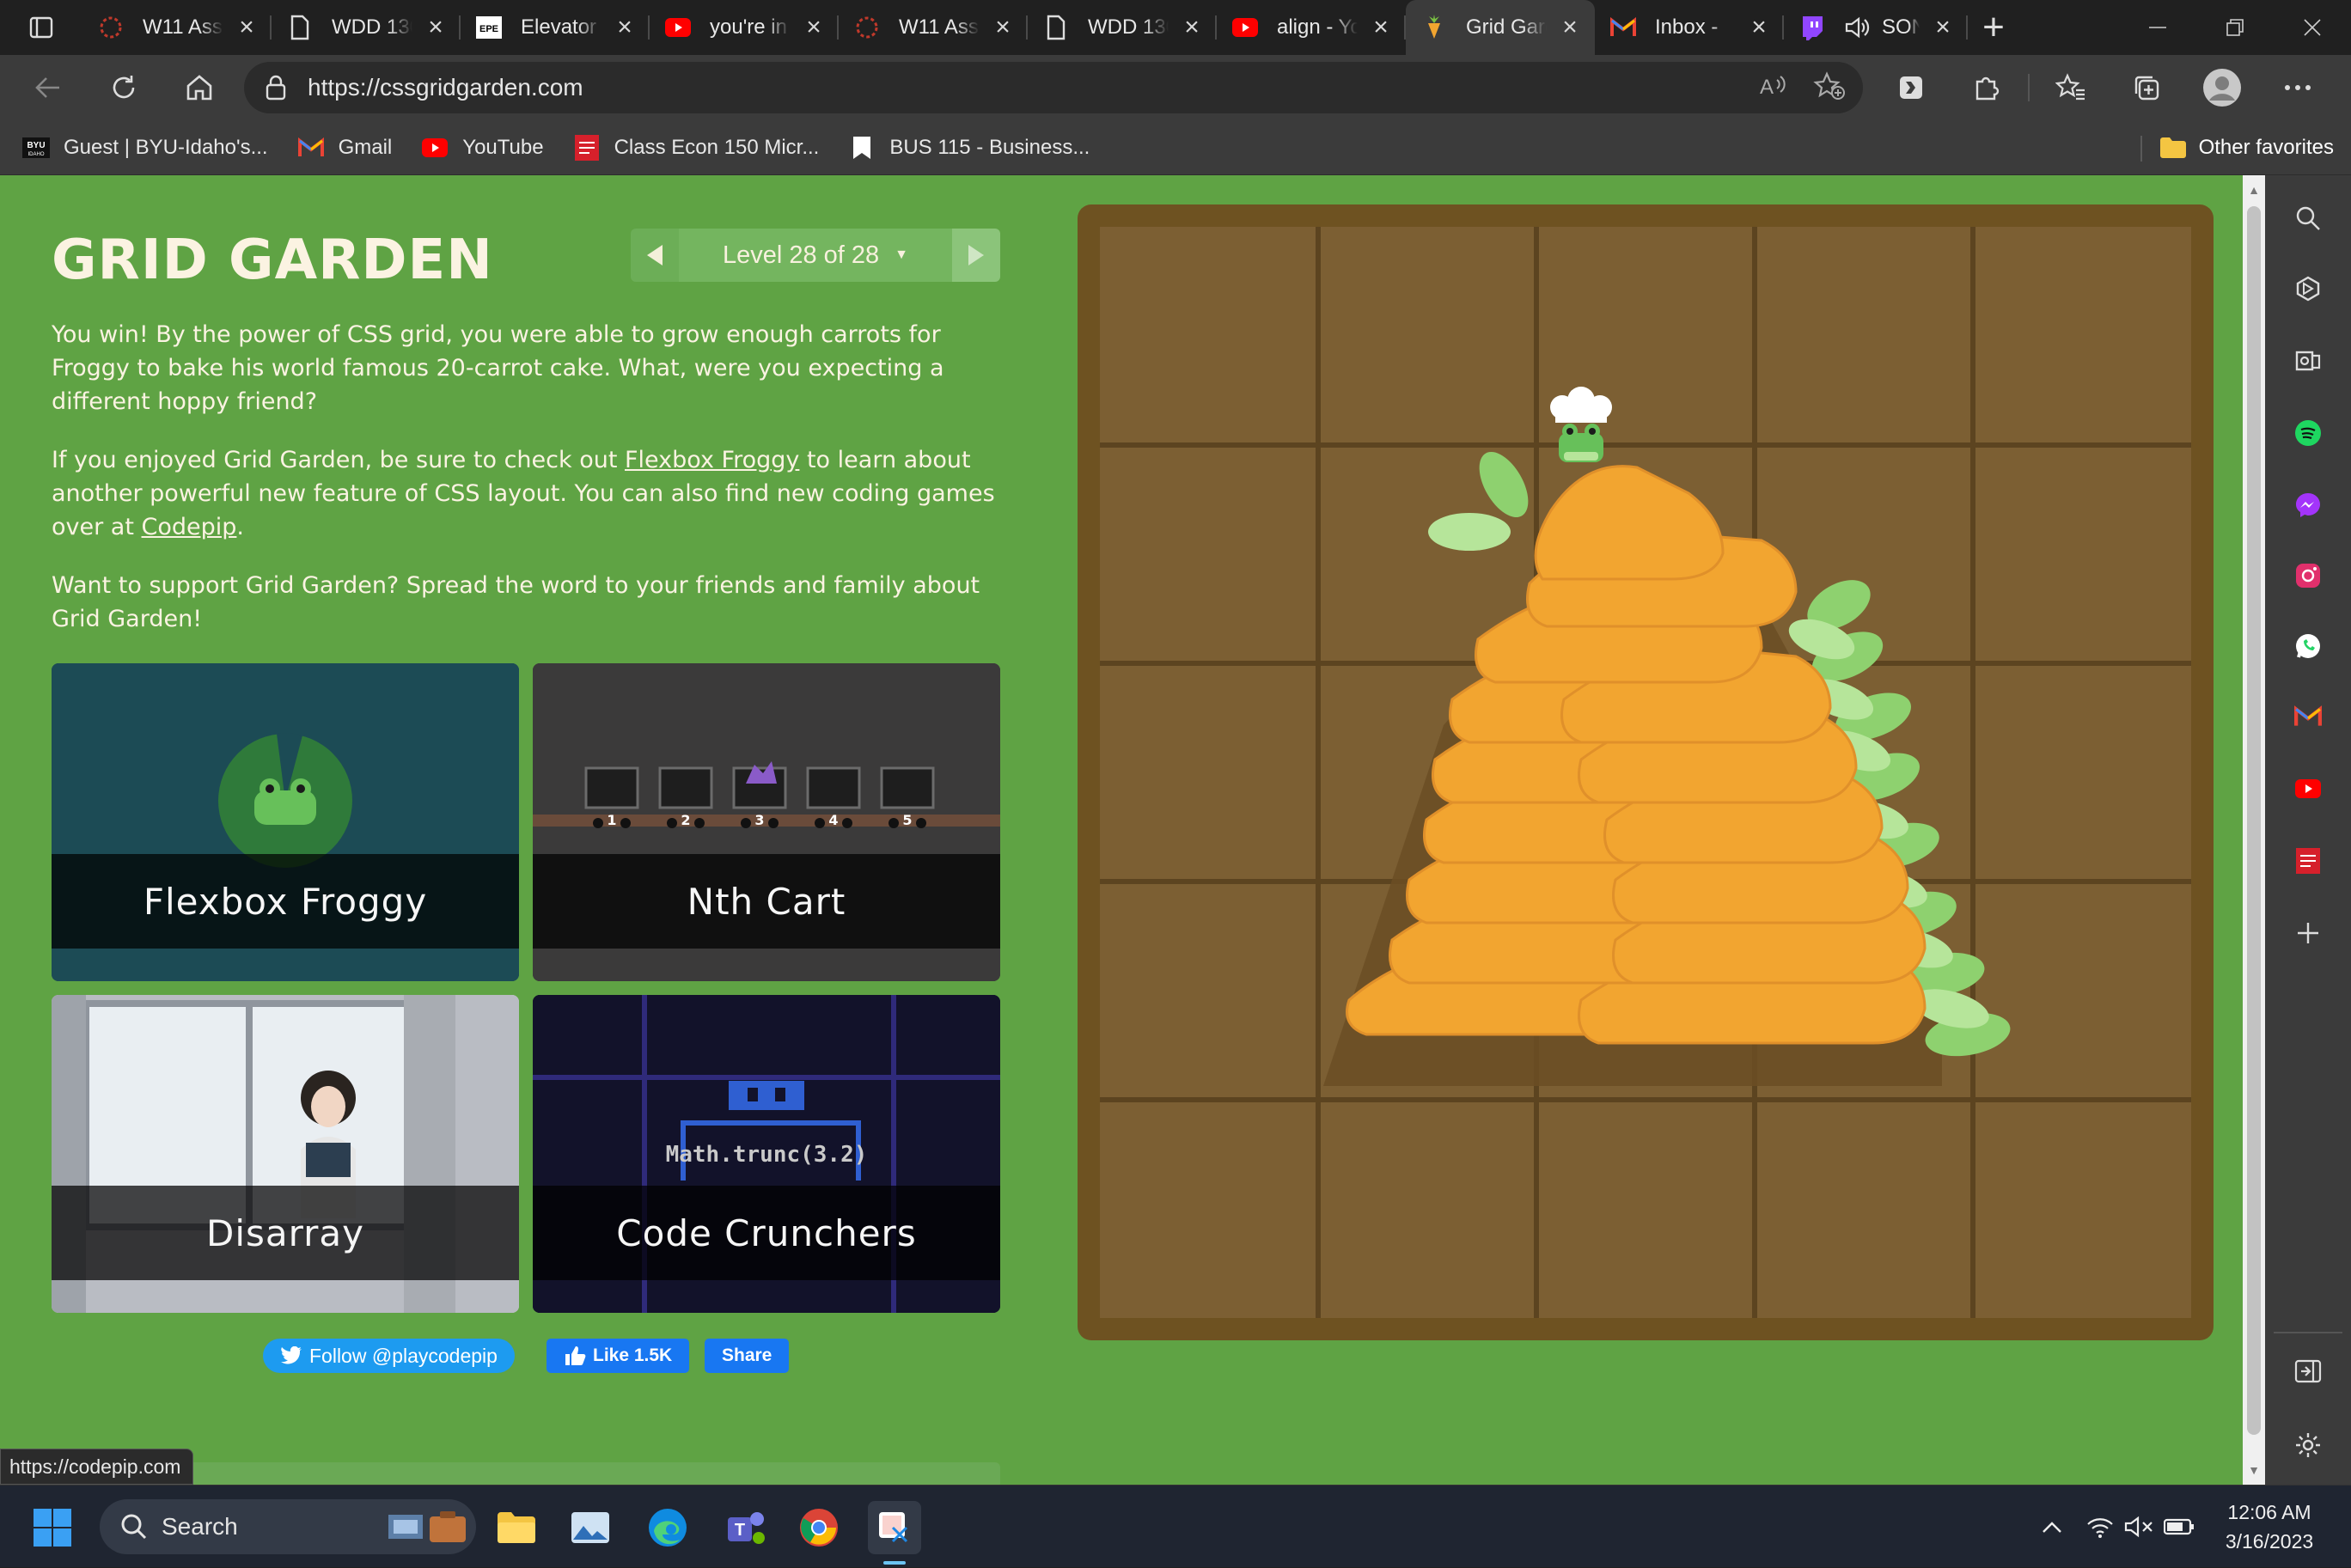 This screenshot has width=2351, height=1568. What do you see at coordinates (445, 87) in the screenshot?
I see `url-text: https://cssgridgarden.com` at bounding box center [445, 87].